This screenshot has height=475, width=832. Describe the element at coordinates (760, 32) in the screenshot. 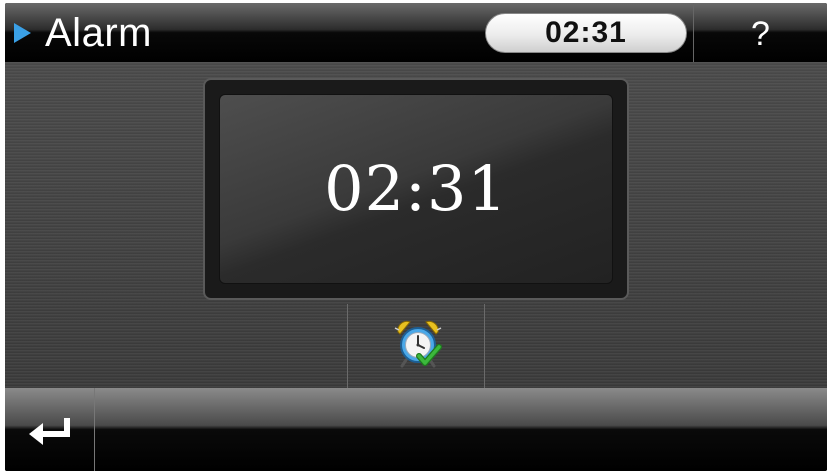

I see `help-button: ?` at that location.